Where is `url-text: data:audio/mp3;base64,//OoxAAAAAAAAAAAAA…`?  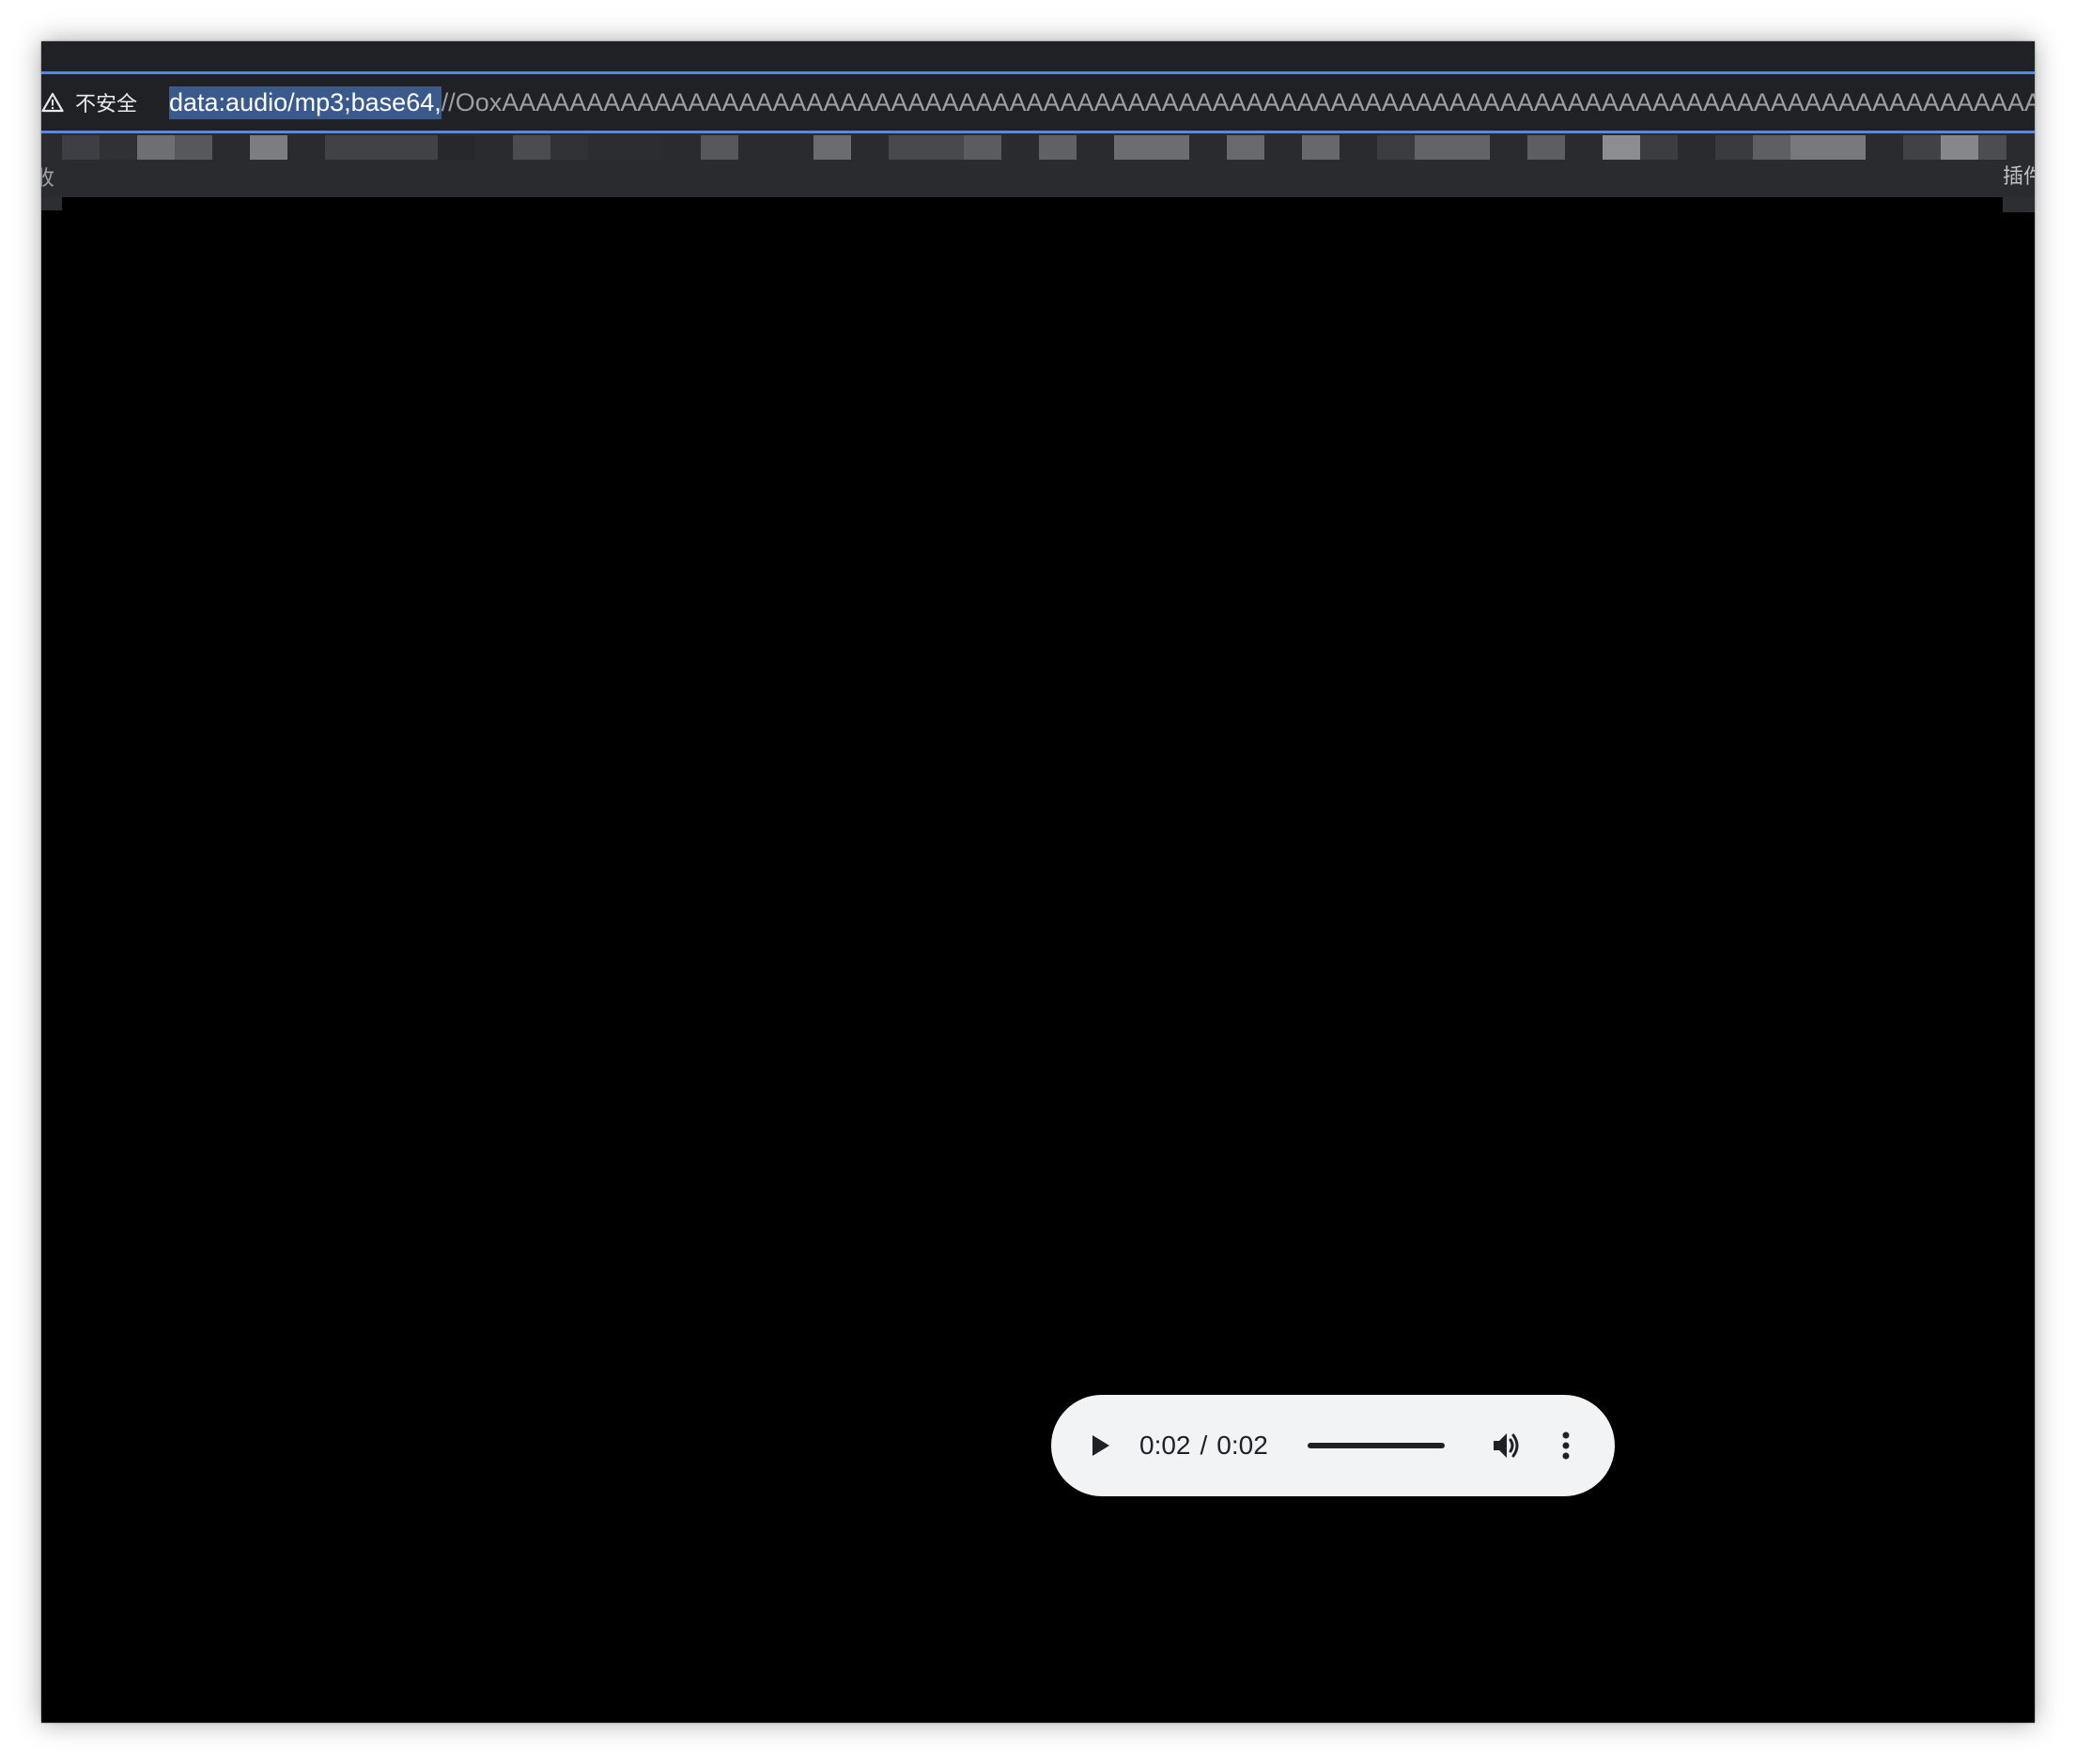
url-text: data:audio/mp3;base64,//OoxAAAAAAAAAAAAA… is located at coordinates (1102, 102).